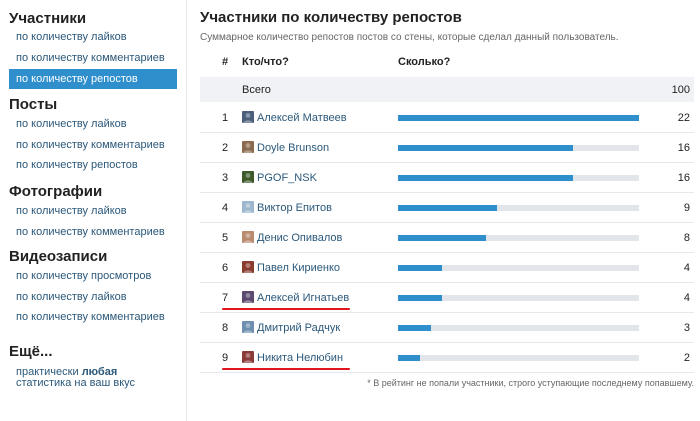  What do you see at coordinates (225, 118) in the screenshot?
I see `rank-number: 1` at bounding box center [225, 118].